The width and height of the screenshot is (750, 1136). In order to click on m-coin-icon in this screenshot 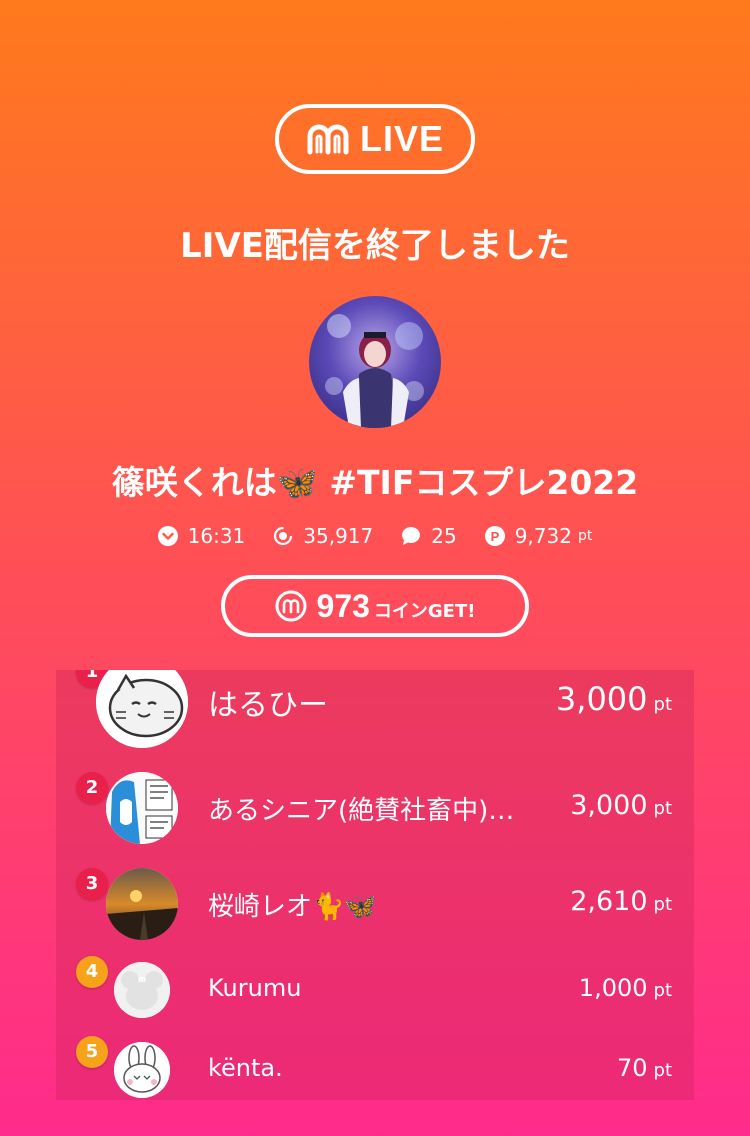, I will do `click(291, 606)`.